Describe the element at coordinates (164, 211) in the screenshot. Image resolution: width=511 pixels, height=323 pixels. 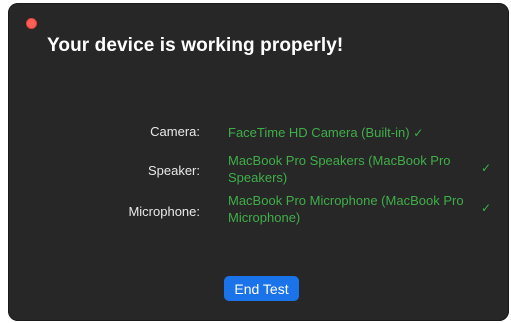
I see `microphone-label: Microphone:` at that location.